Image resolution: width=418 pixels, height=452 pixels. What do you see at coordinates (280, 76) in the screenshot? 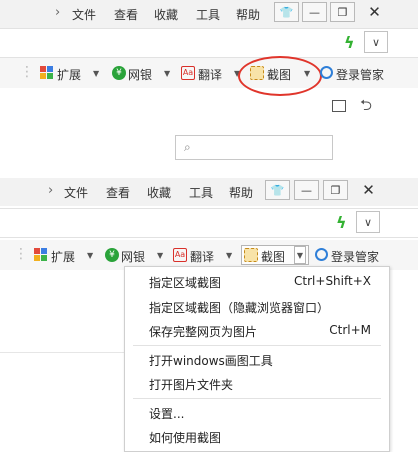
I see `highlight-circle` at bounding box center [280, 76].